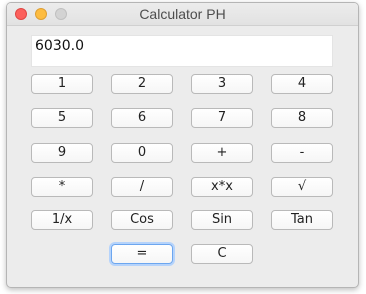 The image size is (366, 294). What do you see at coordinates (222, 254) in the screenshot?
I see `clear-button: C` at bounding box center [222, 254].